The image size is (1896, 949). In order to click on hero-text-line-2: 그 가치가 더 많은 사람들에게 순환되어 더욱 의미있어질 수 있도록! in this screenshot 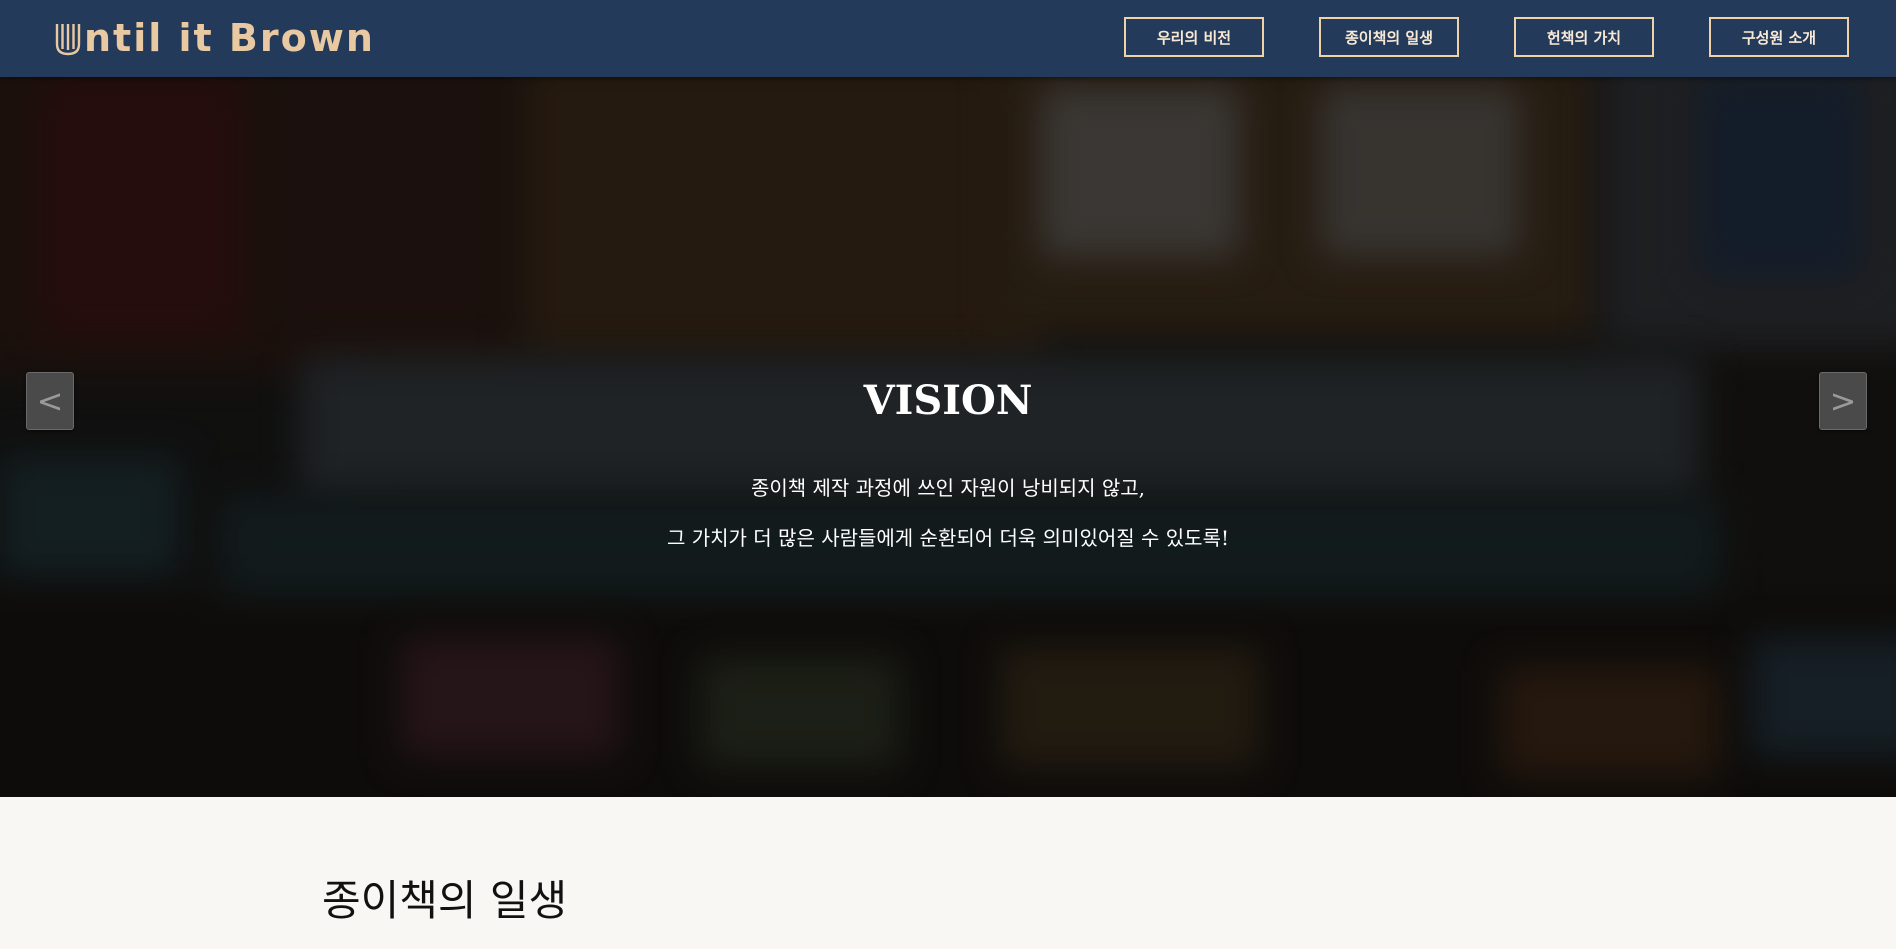, I will do `click(948, 538)`.